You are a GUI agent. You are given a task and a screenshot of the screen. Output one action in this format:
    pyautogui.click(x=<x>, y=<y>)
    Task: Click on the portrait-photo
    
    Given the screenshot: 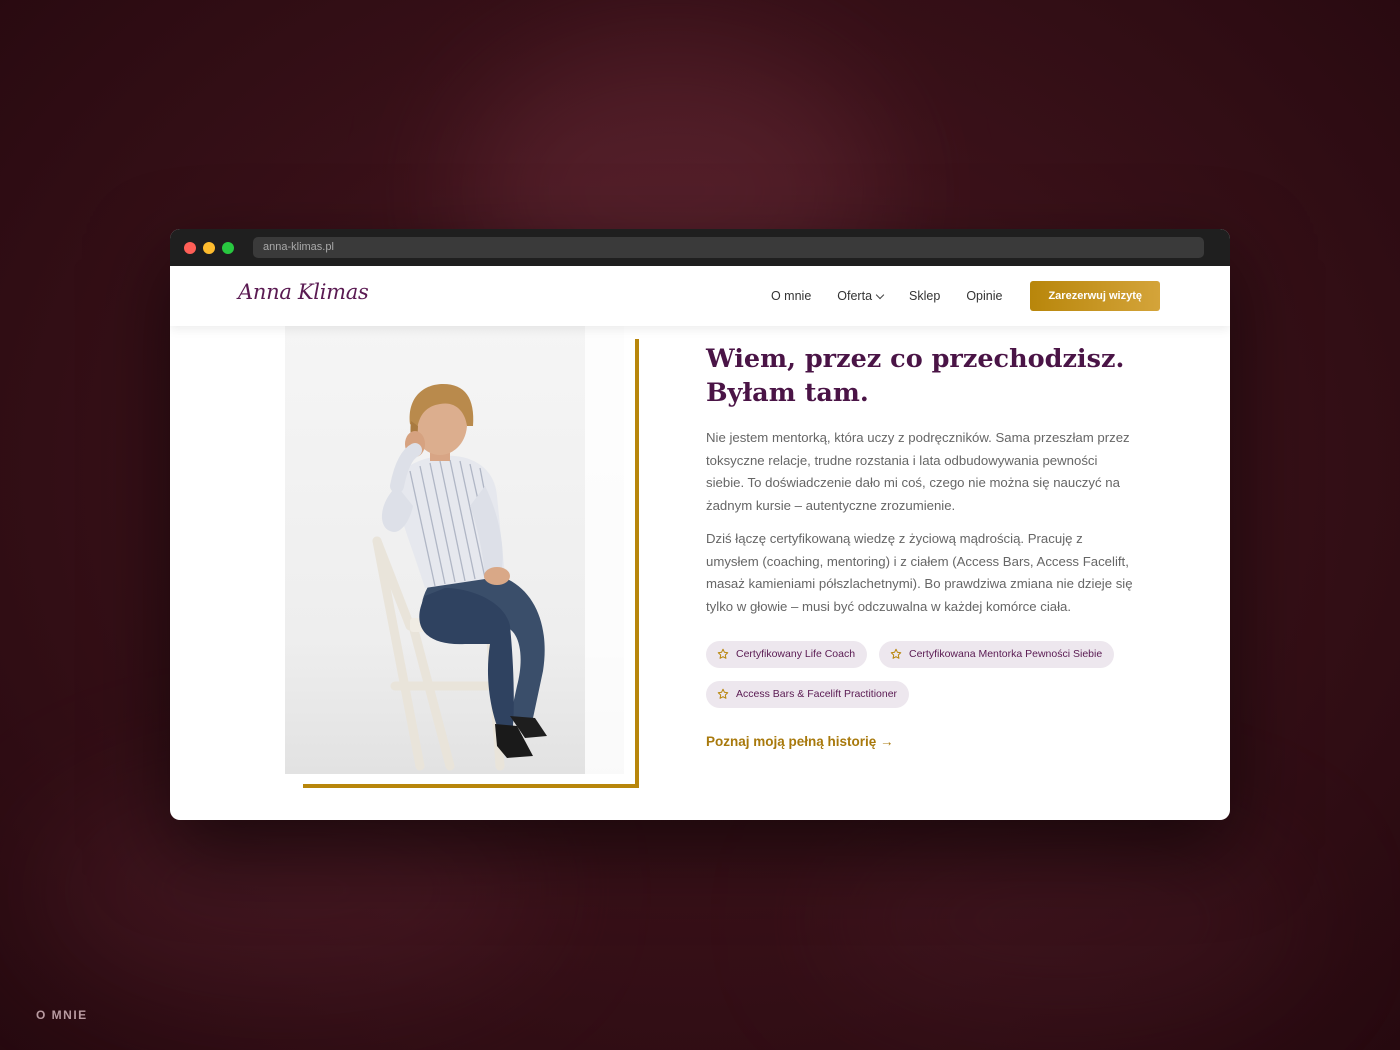 What is the action you would take?
    pyautogui.click(x=454, y=550)
    